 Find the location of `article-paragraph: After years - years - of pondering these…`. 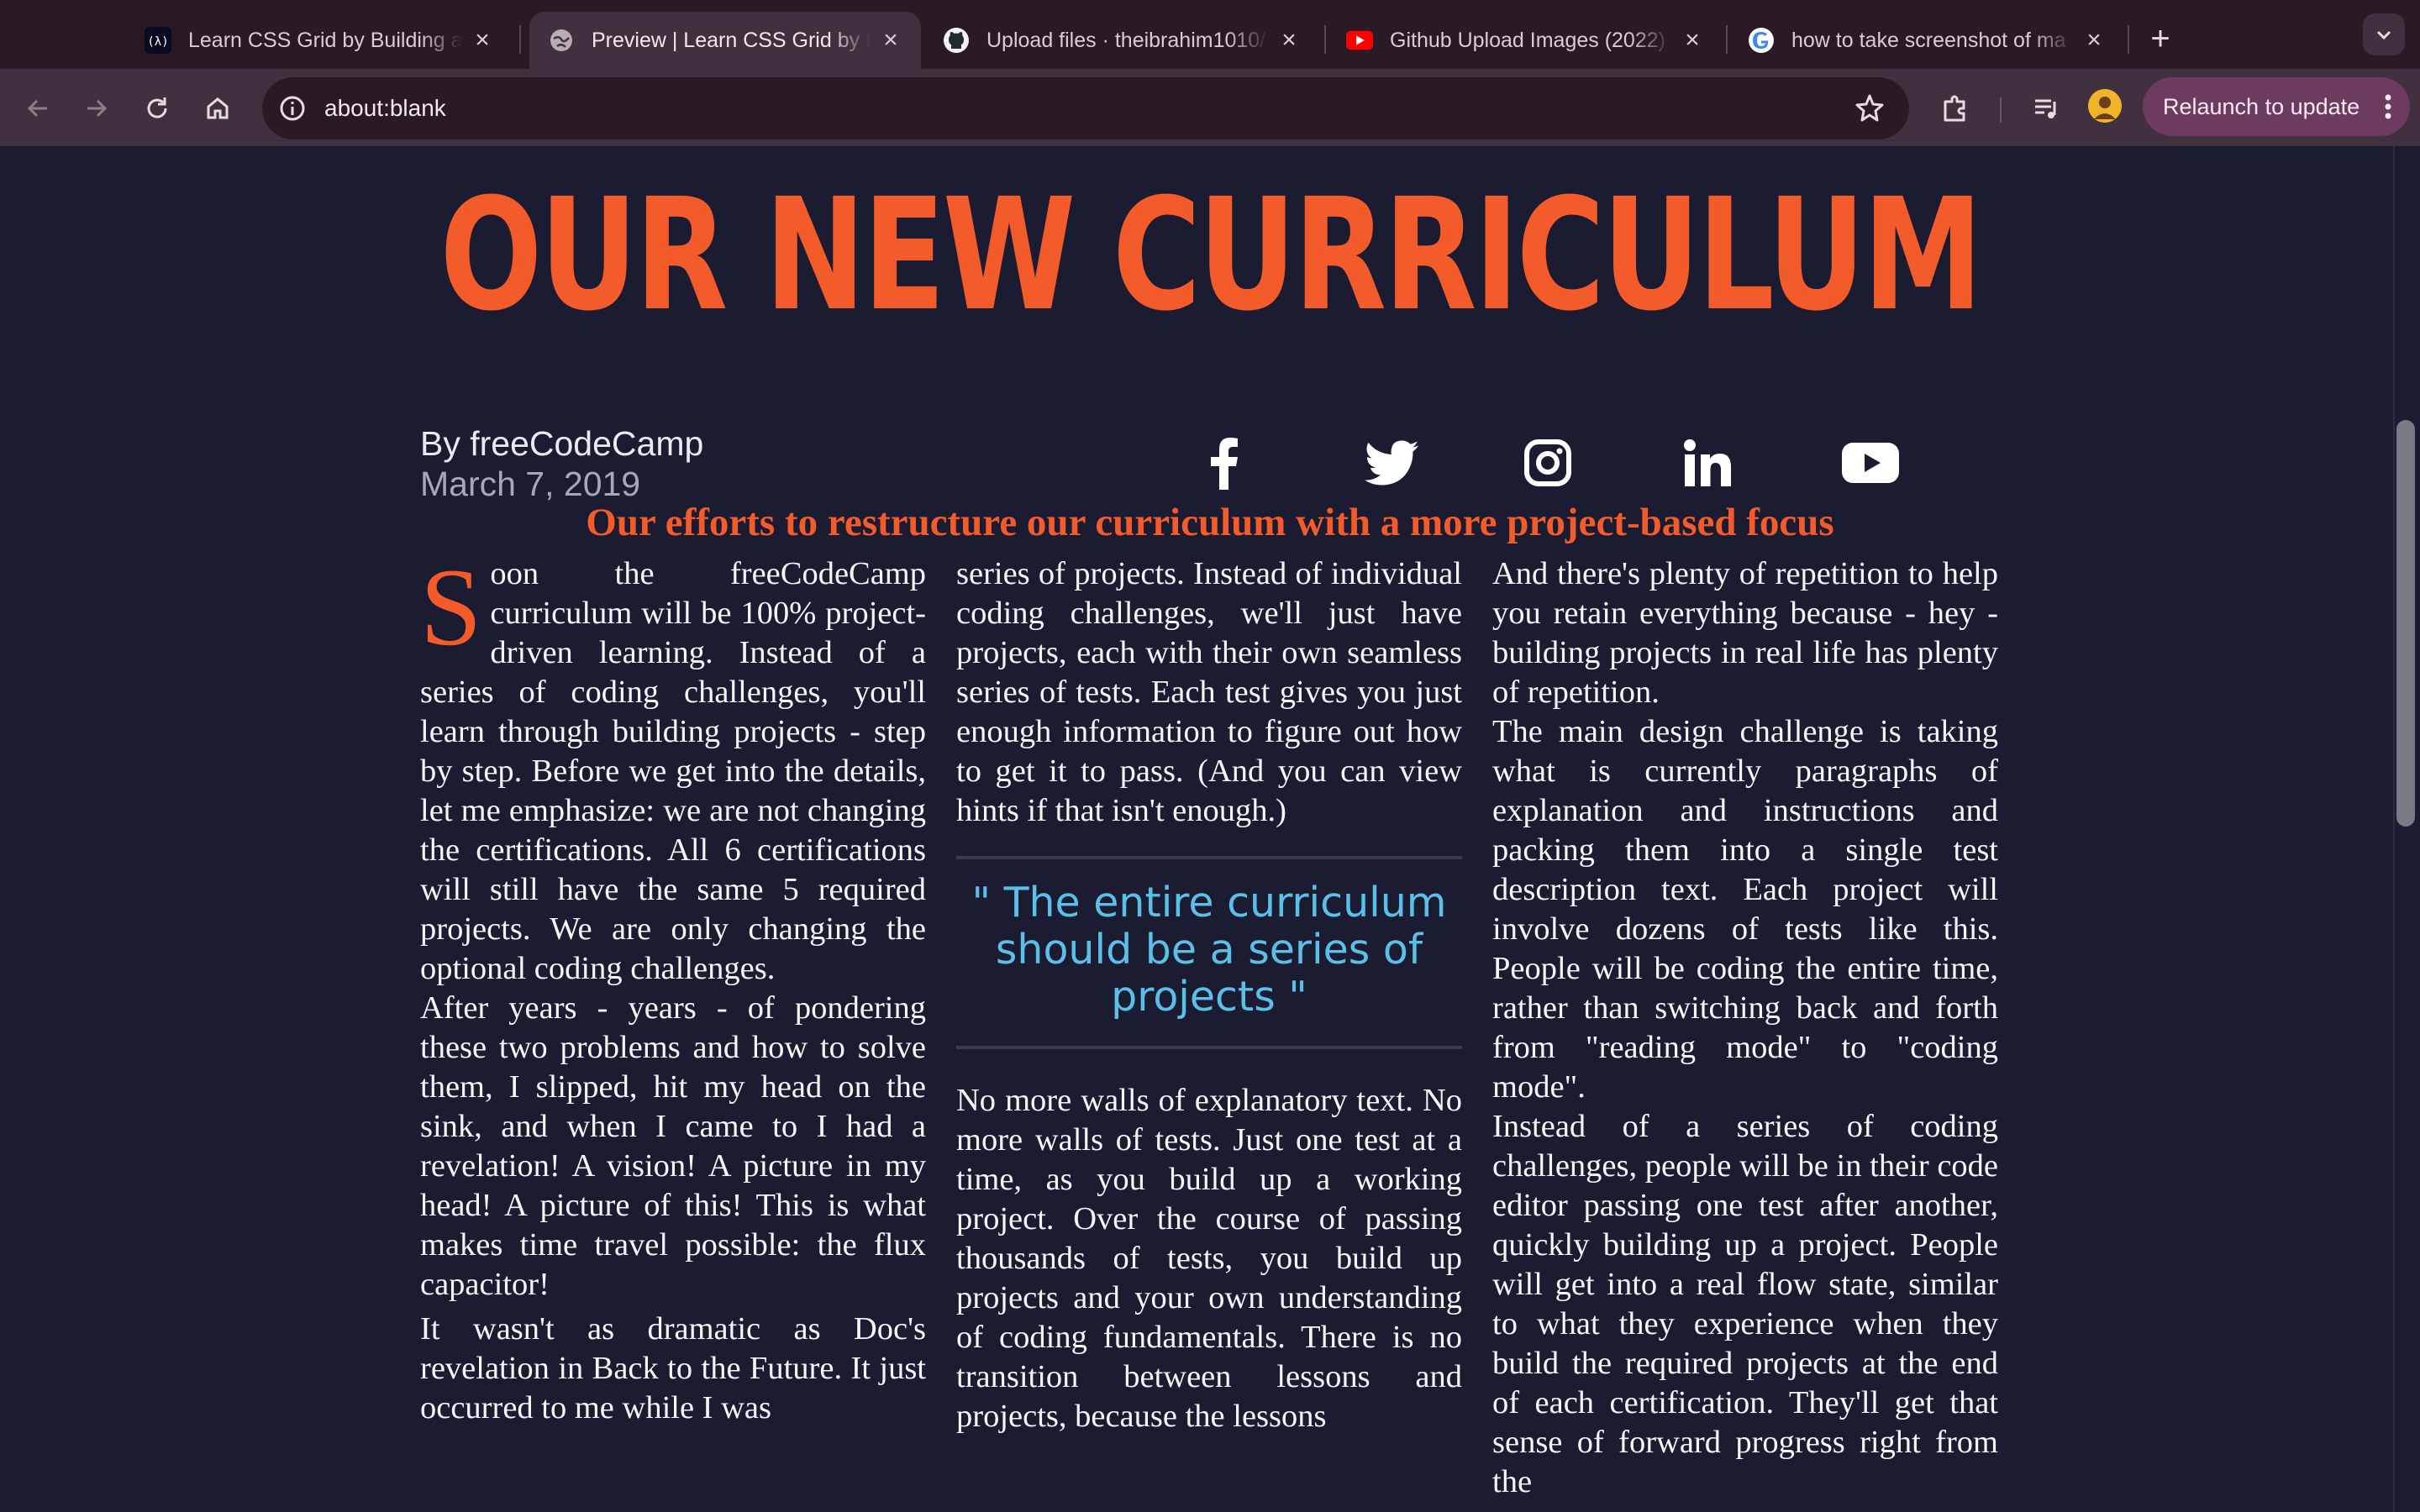

article-paragraph: After years - years - of pondering these… is located at coordinates (673, 1146).